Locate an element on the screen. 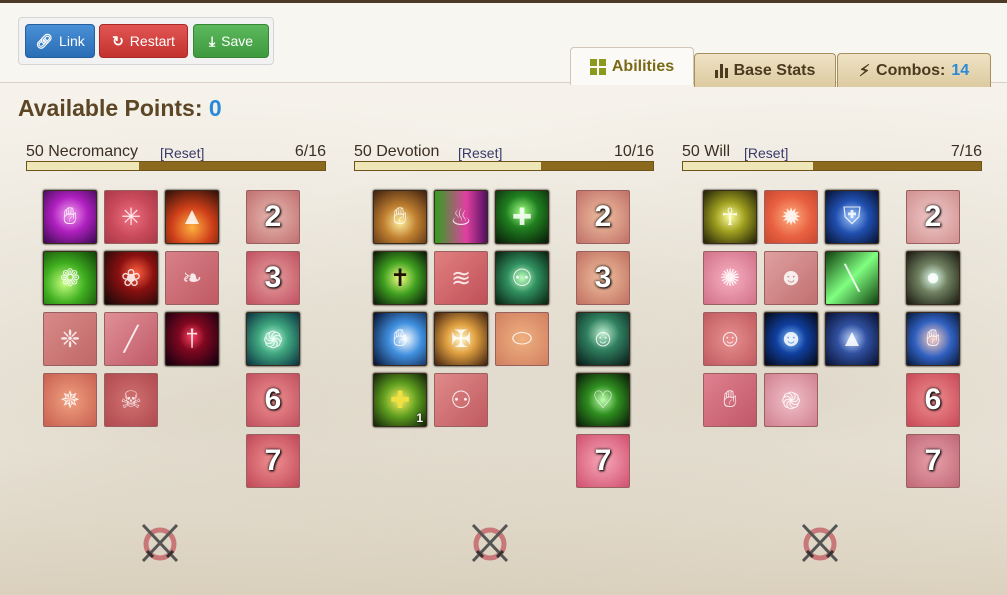 The width and height of the screenshot is (1007, 595). cross-icon: ✝︎ is located at coordinates (400, 278).